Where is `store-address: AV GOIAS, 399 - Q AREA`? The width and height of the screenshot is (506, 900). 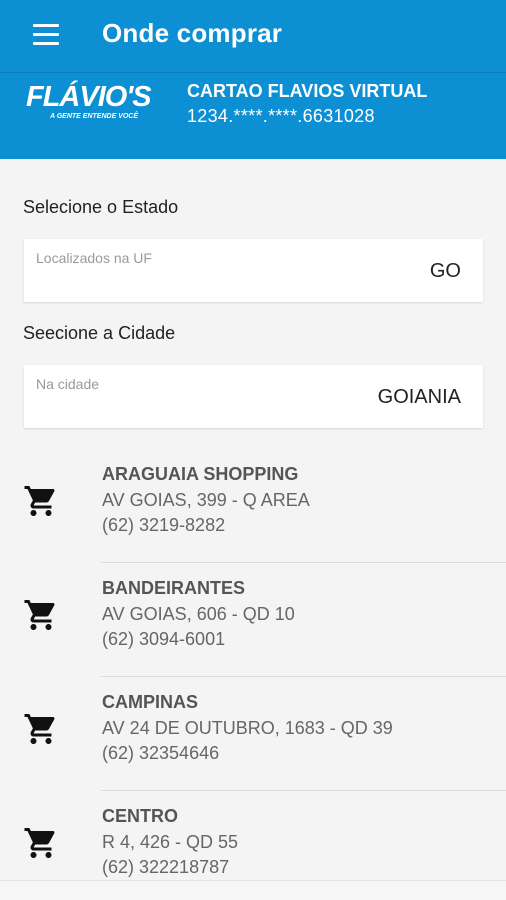 store-address: AV GOIAS, 399 - Q AREA is located at coordinates (206, 500).